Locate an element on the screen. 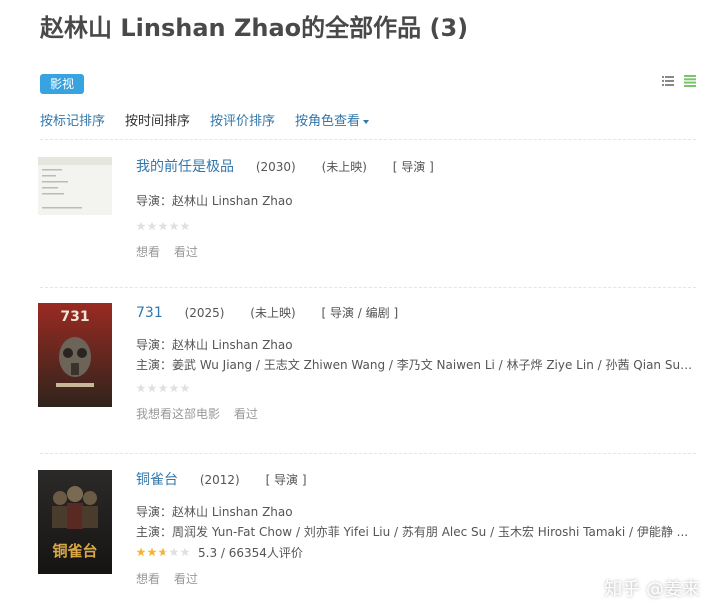  page-title: 赵林山 Linshan Zhao的全部作品 (3) is located at coordinates (254, 28).